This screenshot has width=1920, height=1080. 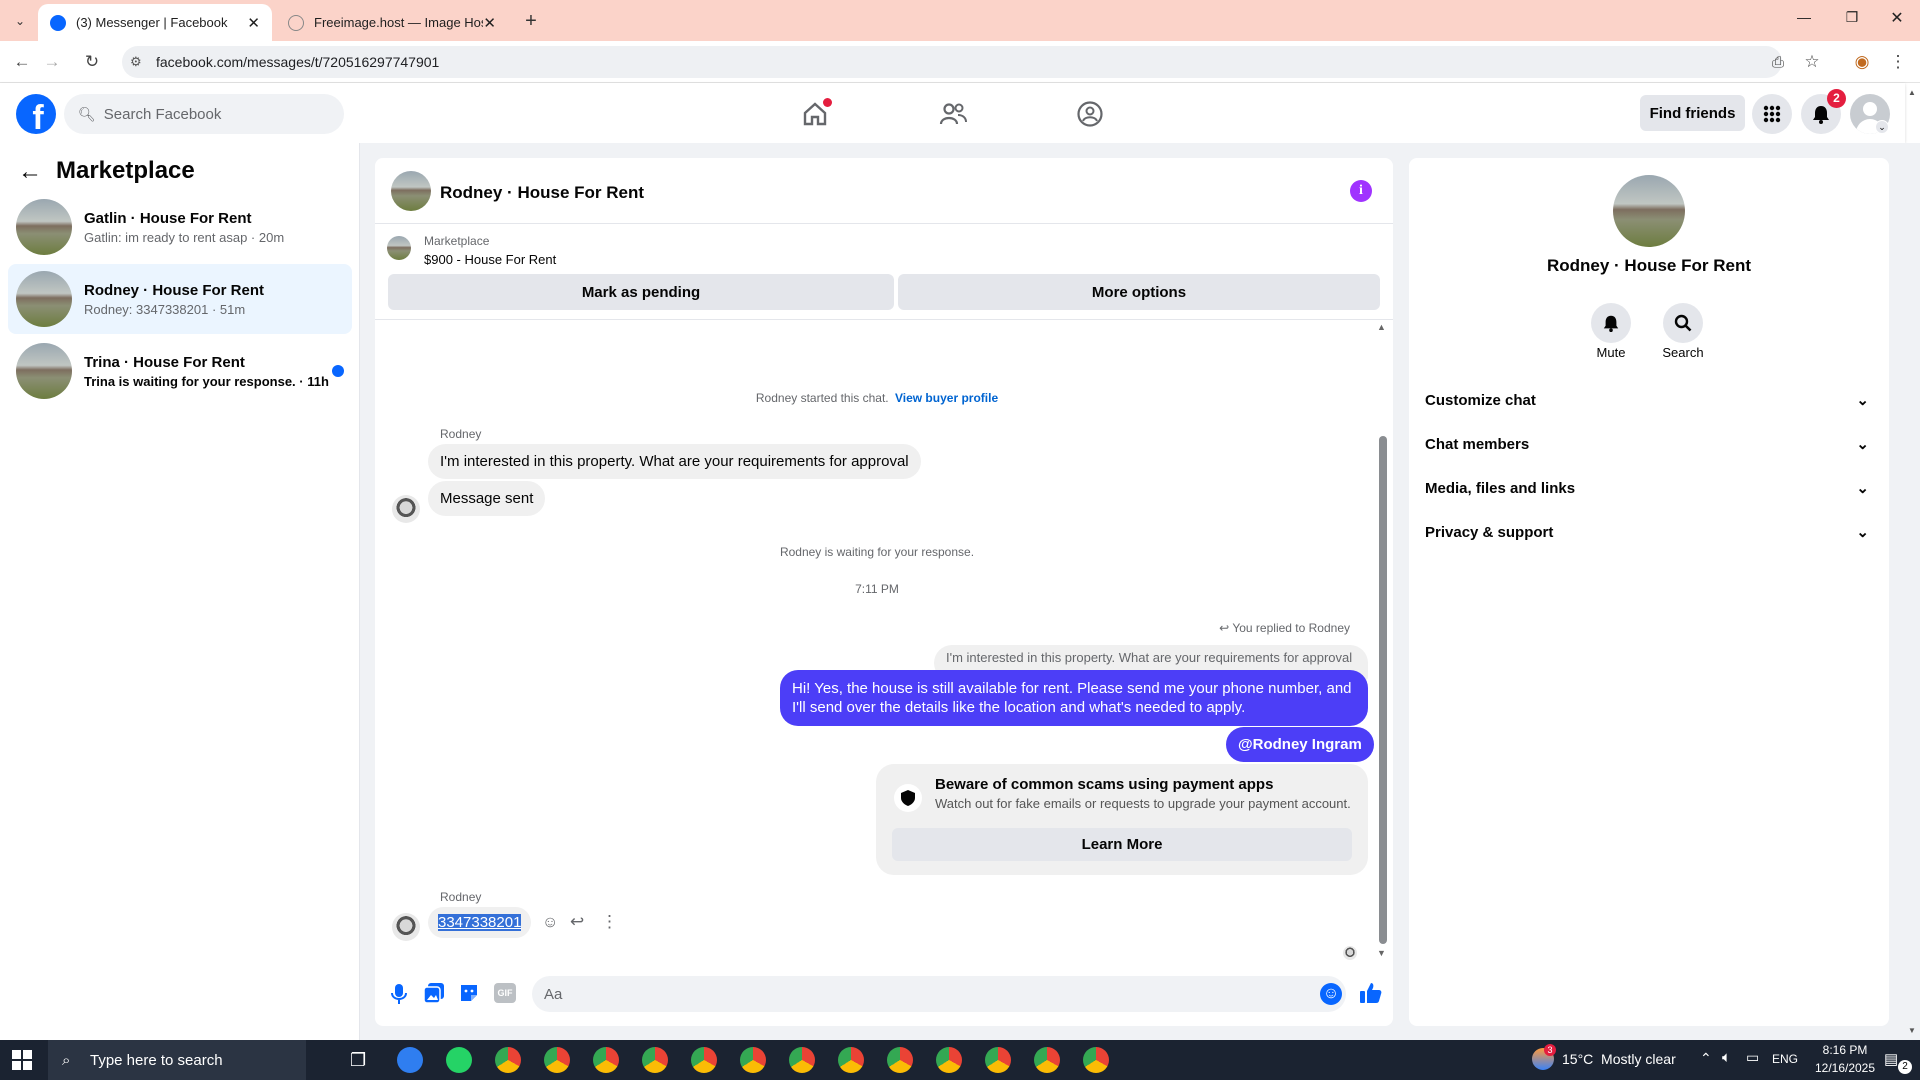 I want to click on customize-chat-section: Customize chat ⌄, so click(x=1651, y=400).